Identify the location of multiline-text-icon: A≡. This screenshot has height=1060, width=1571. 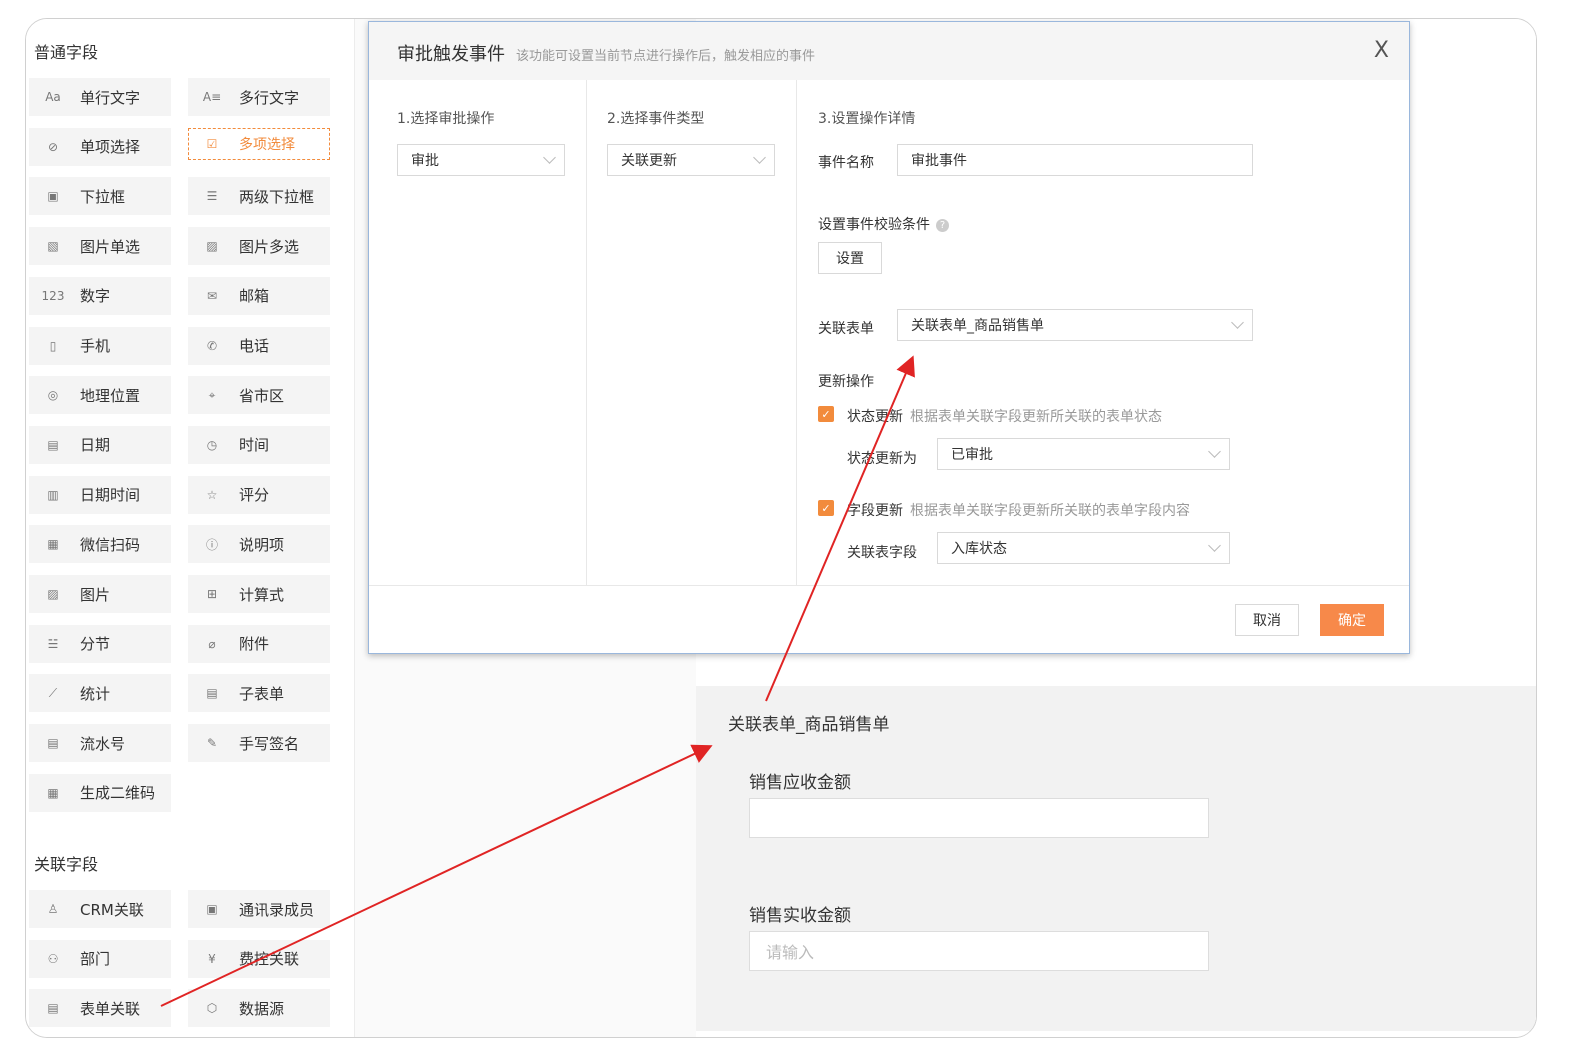
(212, 97).